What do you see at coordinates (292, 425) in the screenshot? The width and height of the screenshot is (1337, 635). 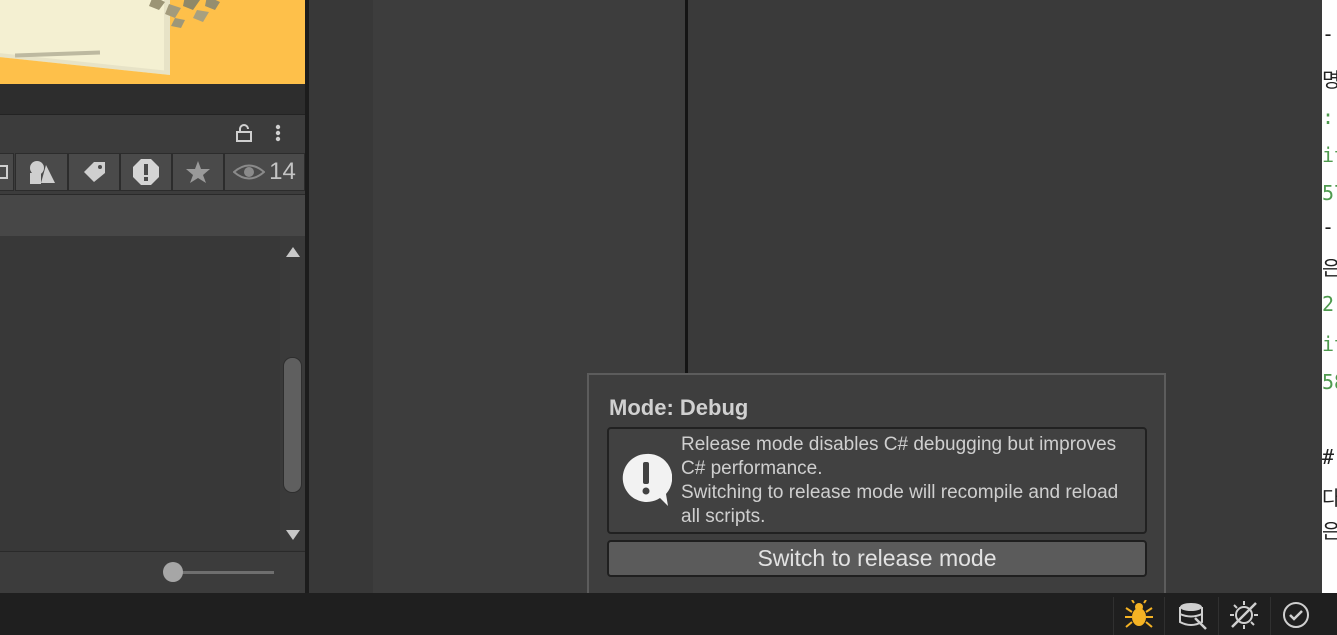 I see `scrollbar-thumb` at bounding box center [292, 425].